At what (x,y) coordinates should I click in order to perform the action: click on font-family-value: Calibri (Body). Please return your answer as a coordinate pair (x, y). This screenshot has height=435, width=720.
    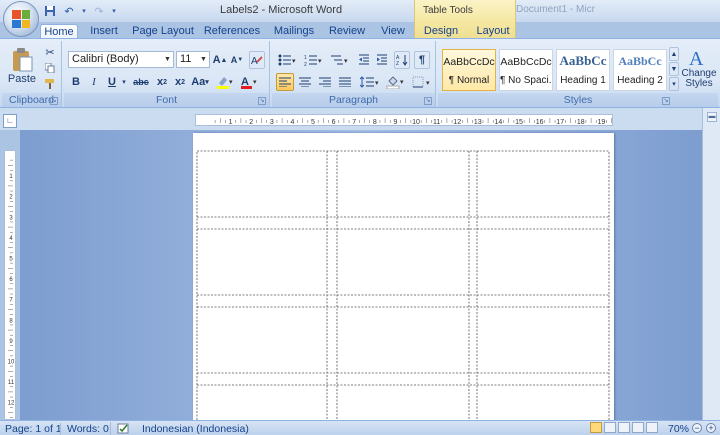
    Looking at the image, I should click on (105, 59).